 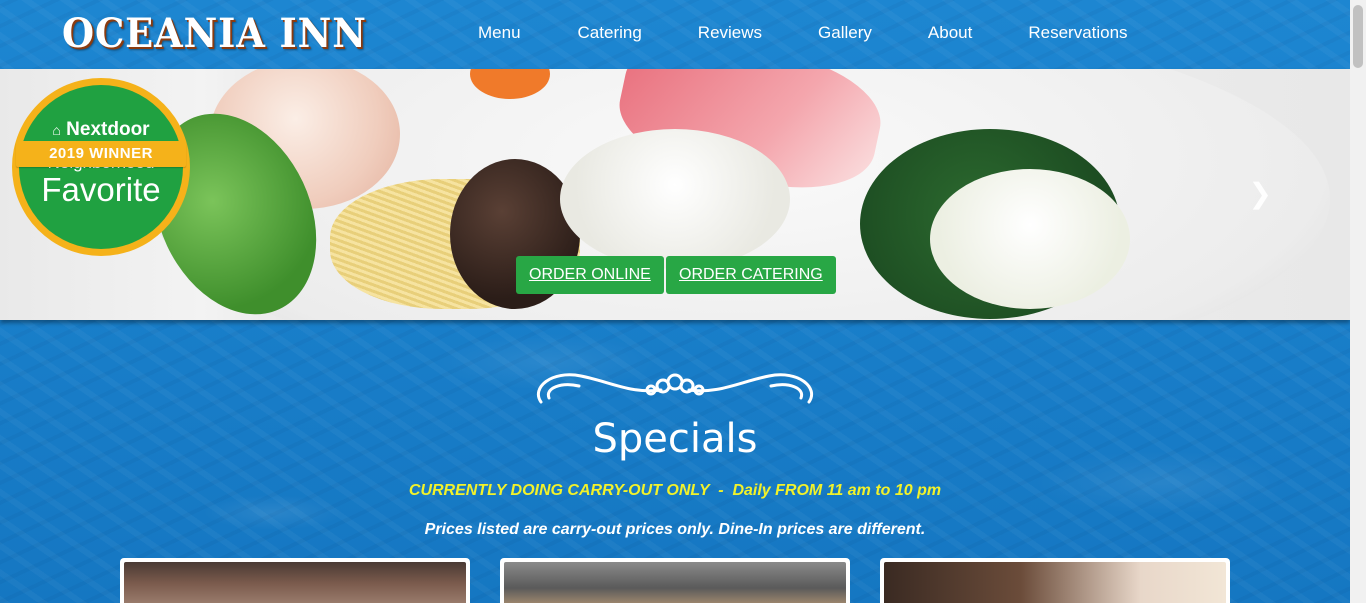 I want to click on flourish-divider, so click(x=675, y=388).